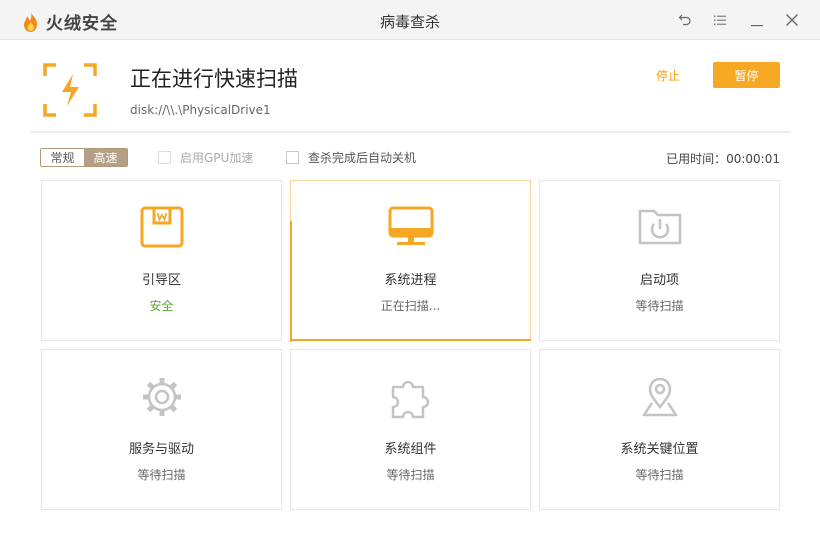 This screenshot has height=540, width=820. Describe the element at coordinates (757, 26) in the screenshot. I see `minimize-icon` at that location.